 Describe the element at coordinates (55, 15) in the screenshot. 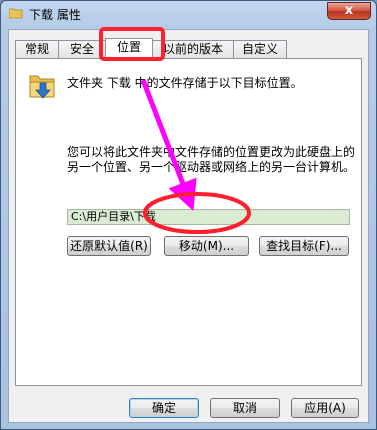

I see `window-title: 下载 属性` at that location.